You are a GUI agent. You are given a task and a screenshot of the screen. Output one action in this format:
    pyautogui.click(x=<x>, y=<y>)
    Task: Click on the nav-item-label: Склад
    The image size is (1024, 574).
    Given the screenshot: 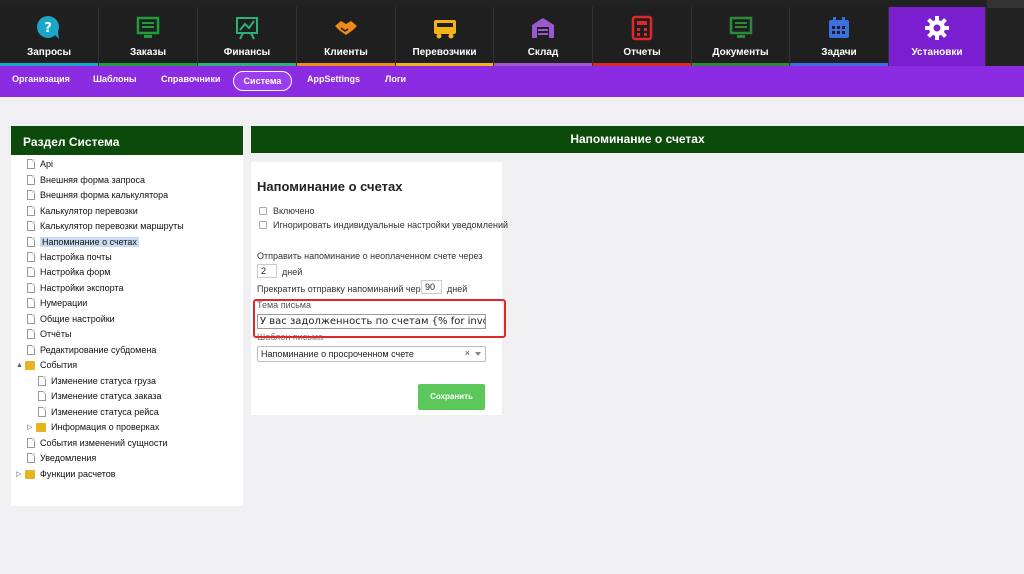 What is the action you would take?
    pyautogui.click(x=543, y=52)
    